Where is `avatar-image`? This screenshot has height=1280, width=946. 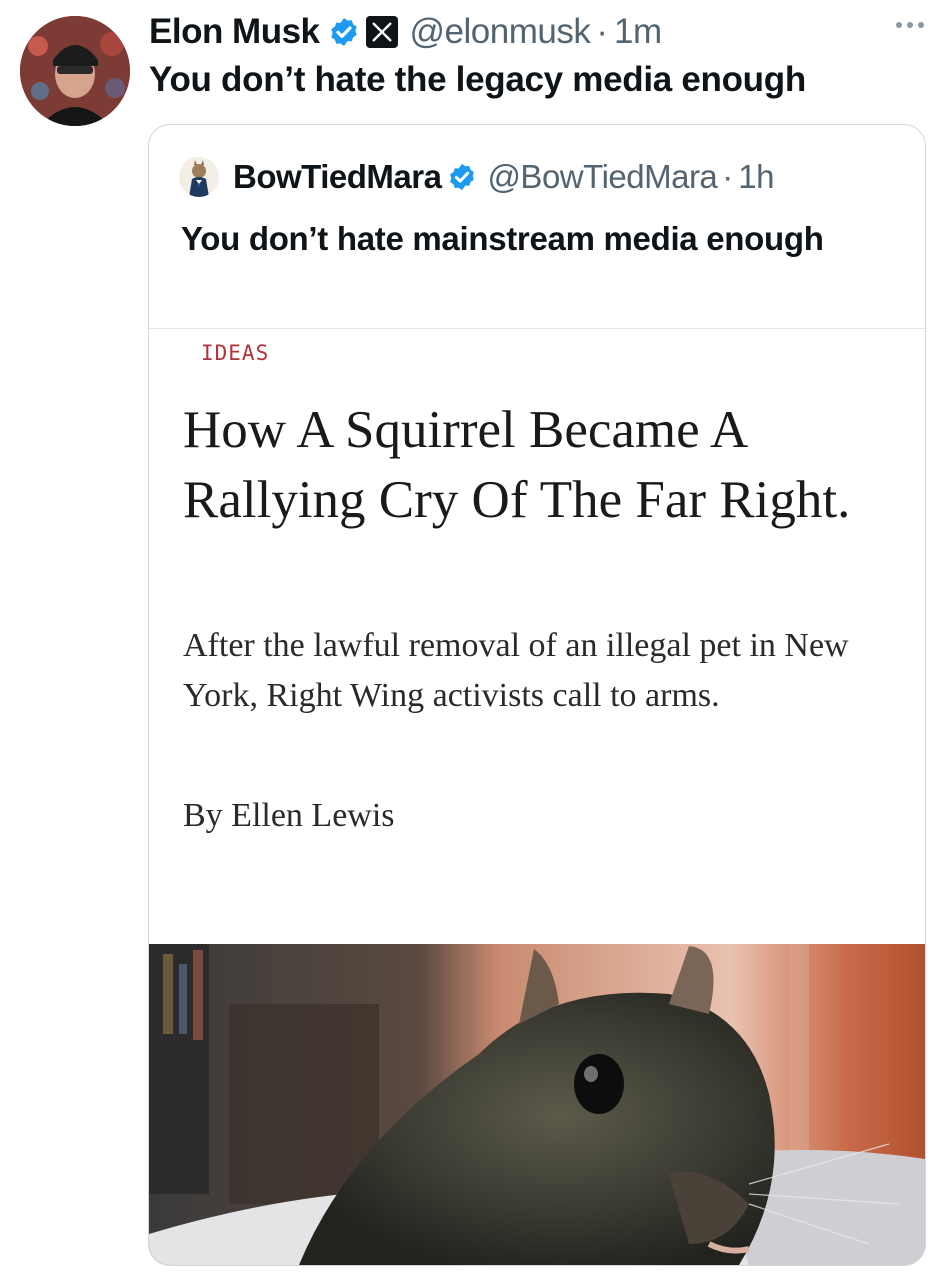
avatar-image is located at coordinates (75, 71).